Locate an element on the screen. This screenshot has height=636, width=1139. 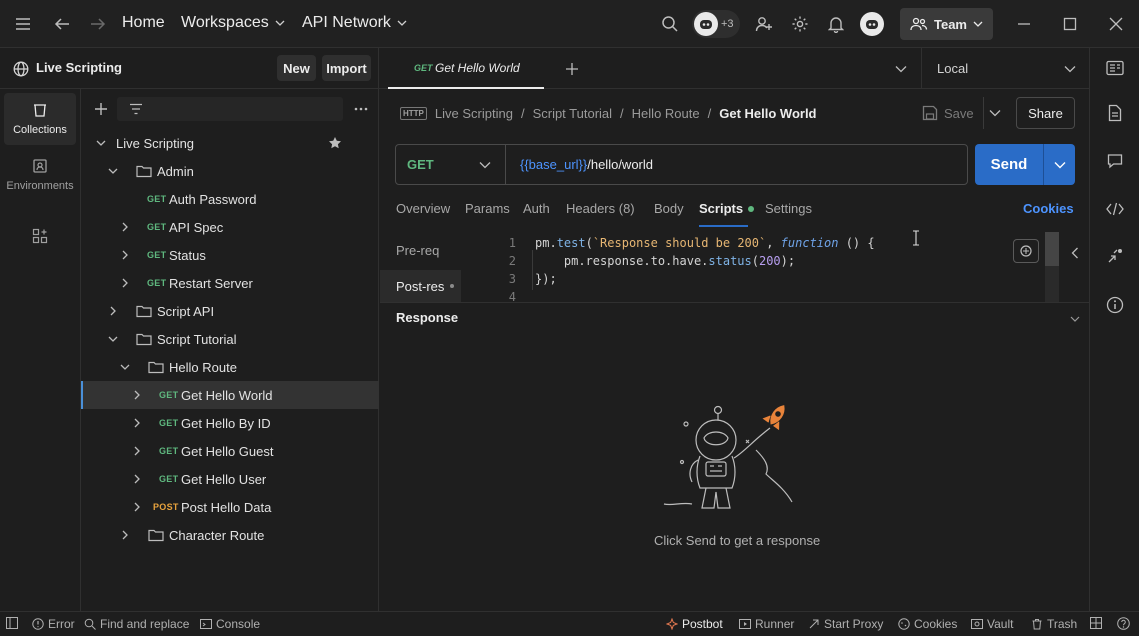
more-options-icon is located at coordinates (361, 109).